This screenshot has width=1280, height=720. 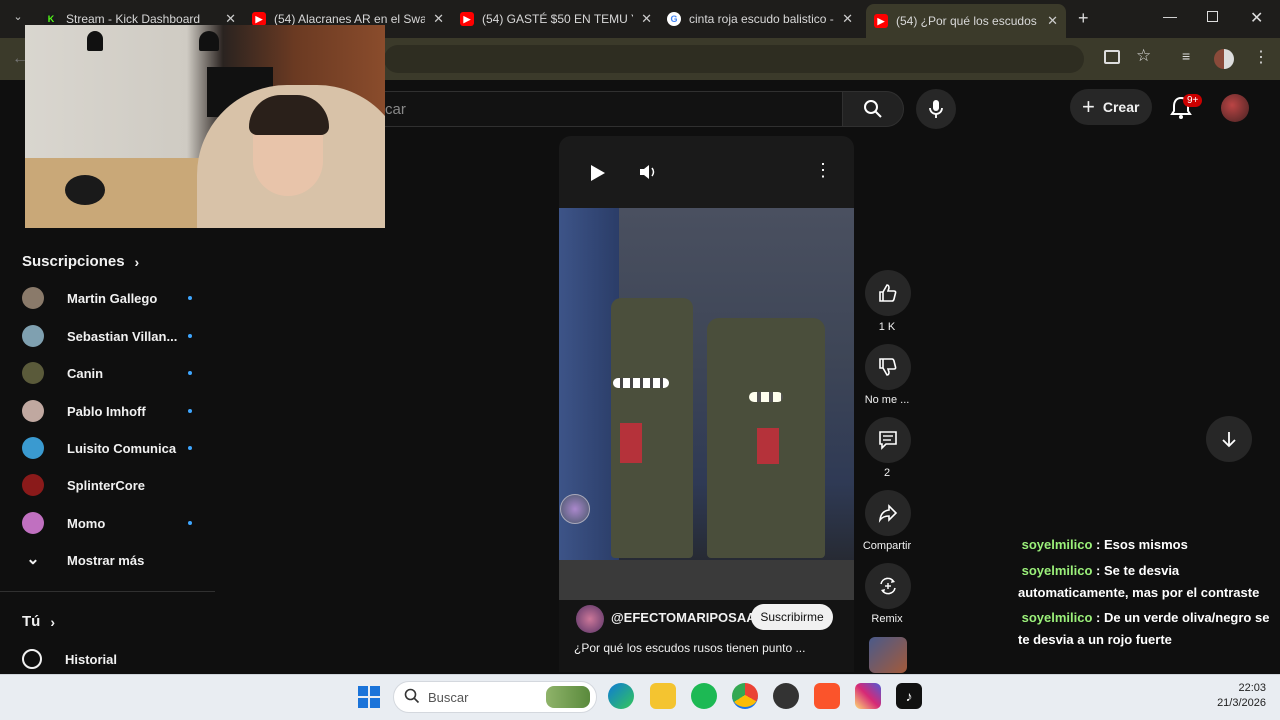 I want to click on share-label: Compartir, so click(x=887, y=546).